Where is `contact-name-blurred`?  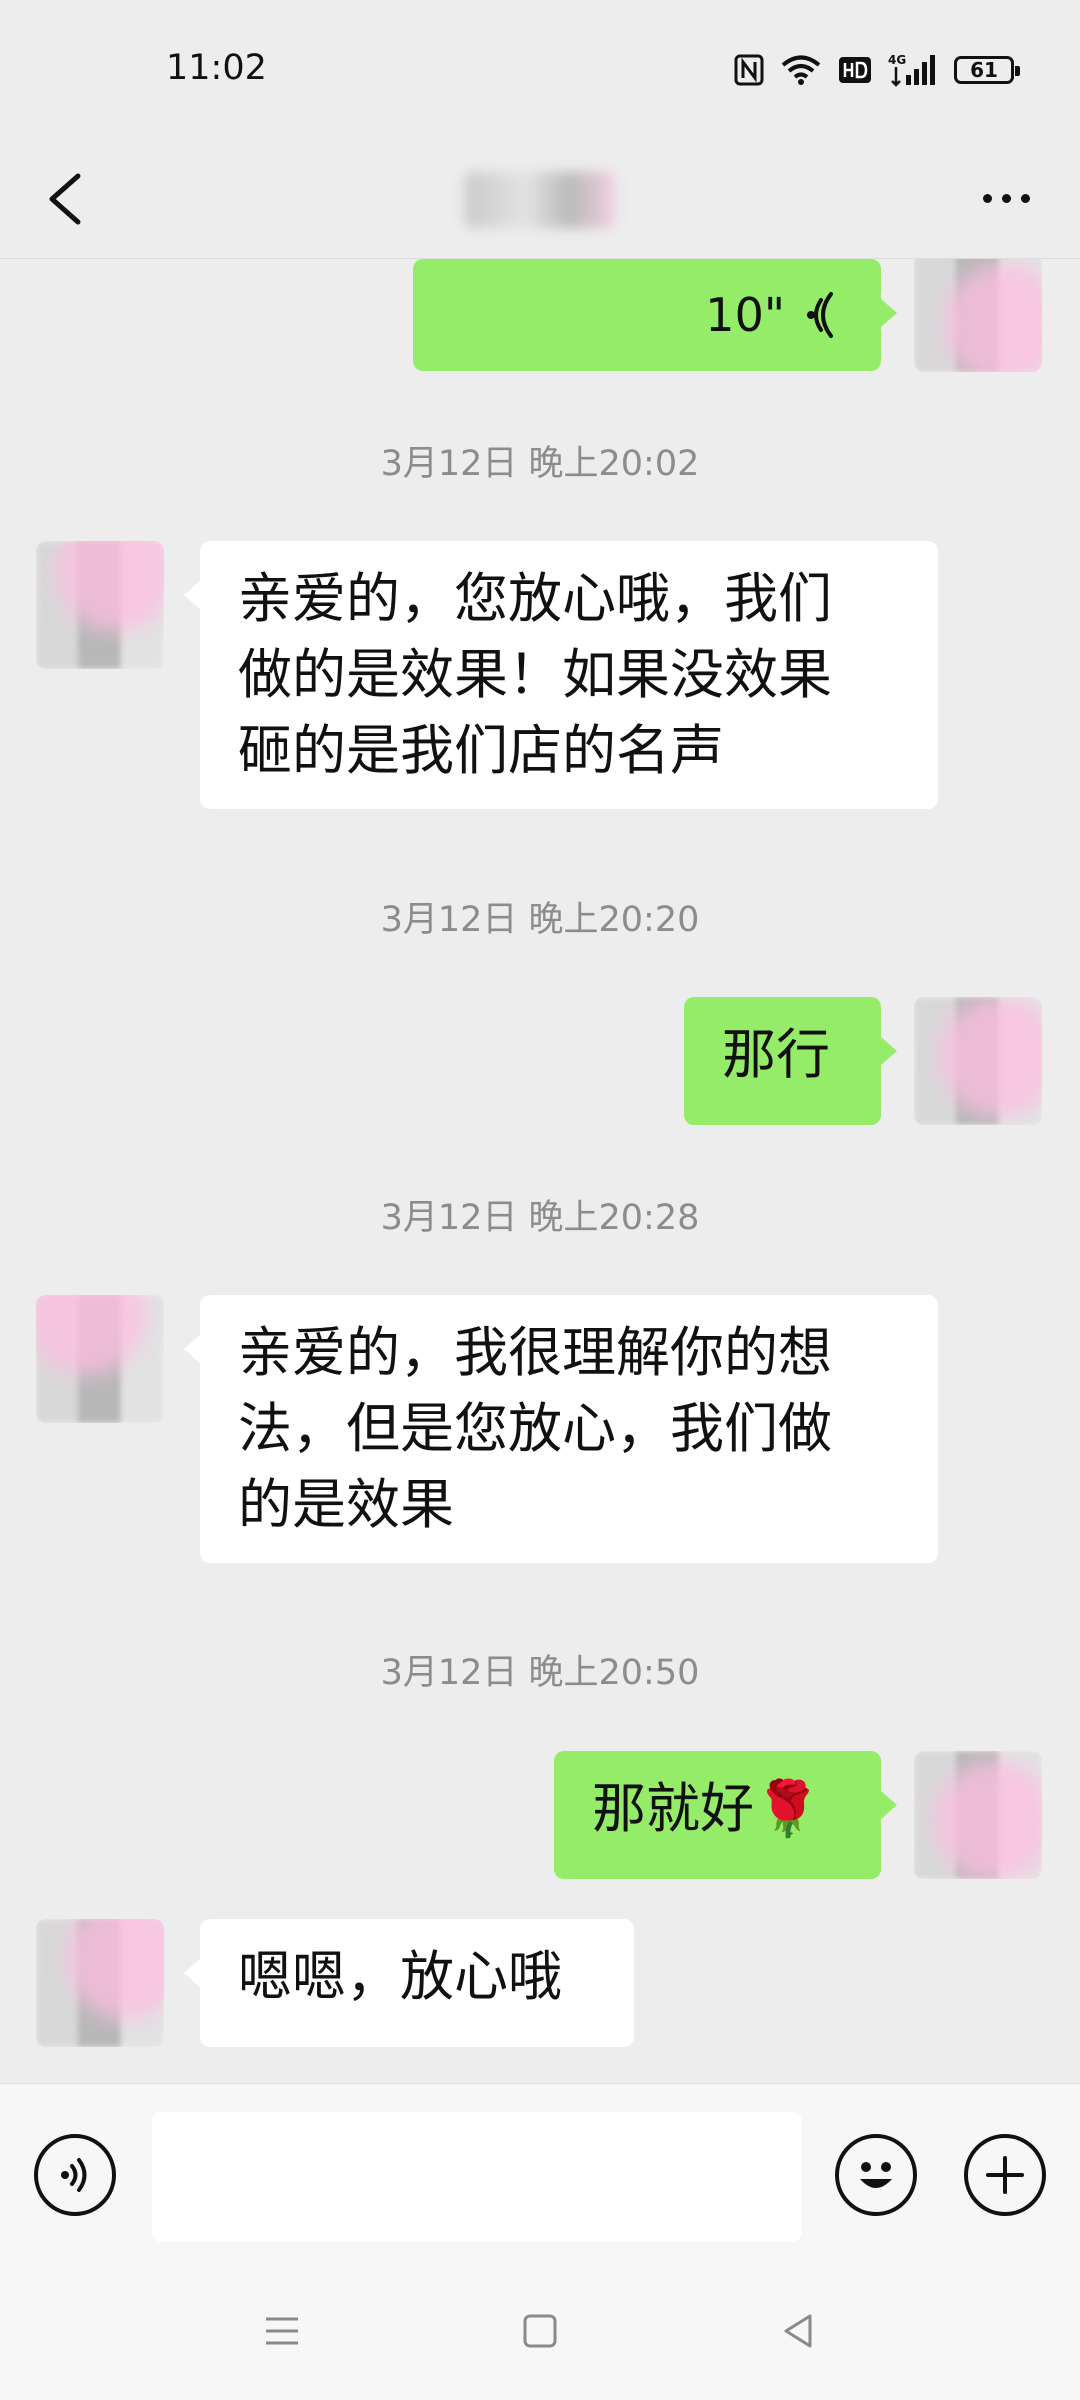 contact-name-blurred is located at coordinates (540, 200).